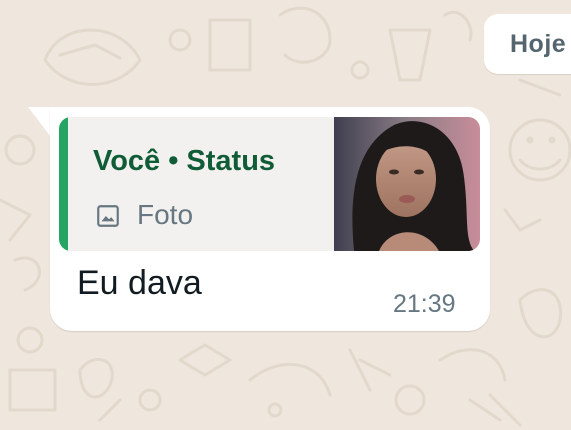 This screenshot has width=571, height=430. I want to click on photo-icon, so click(108, 216).